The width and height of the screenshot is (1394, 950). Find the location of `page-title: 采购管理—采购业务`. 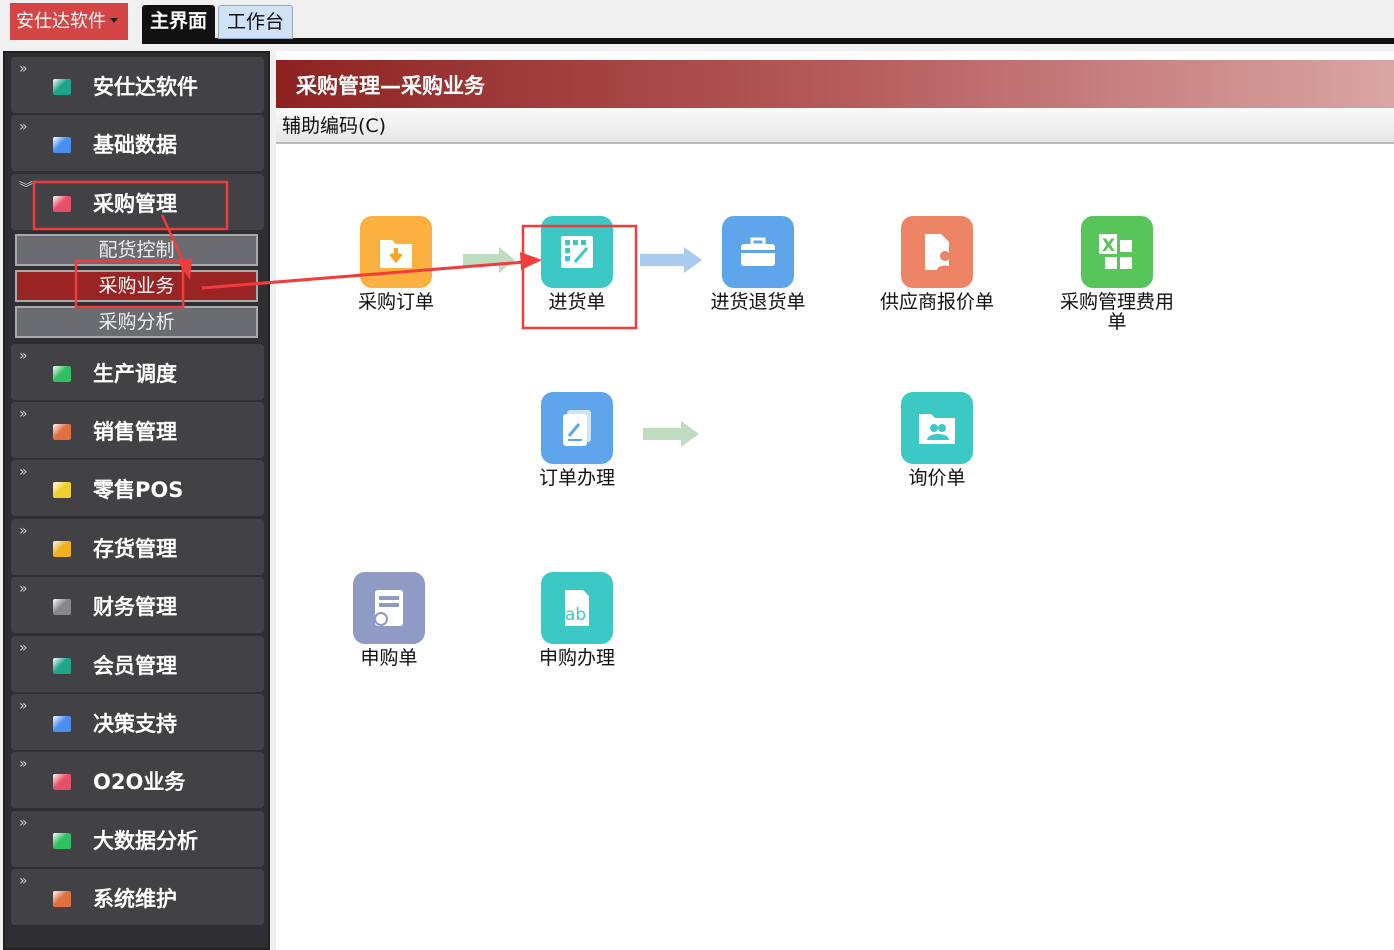

page-title: 采购管理—采购业务 is located at coordinates (835, 84).